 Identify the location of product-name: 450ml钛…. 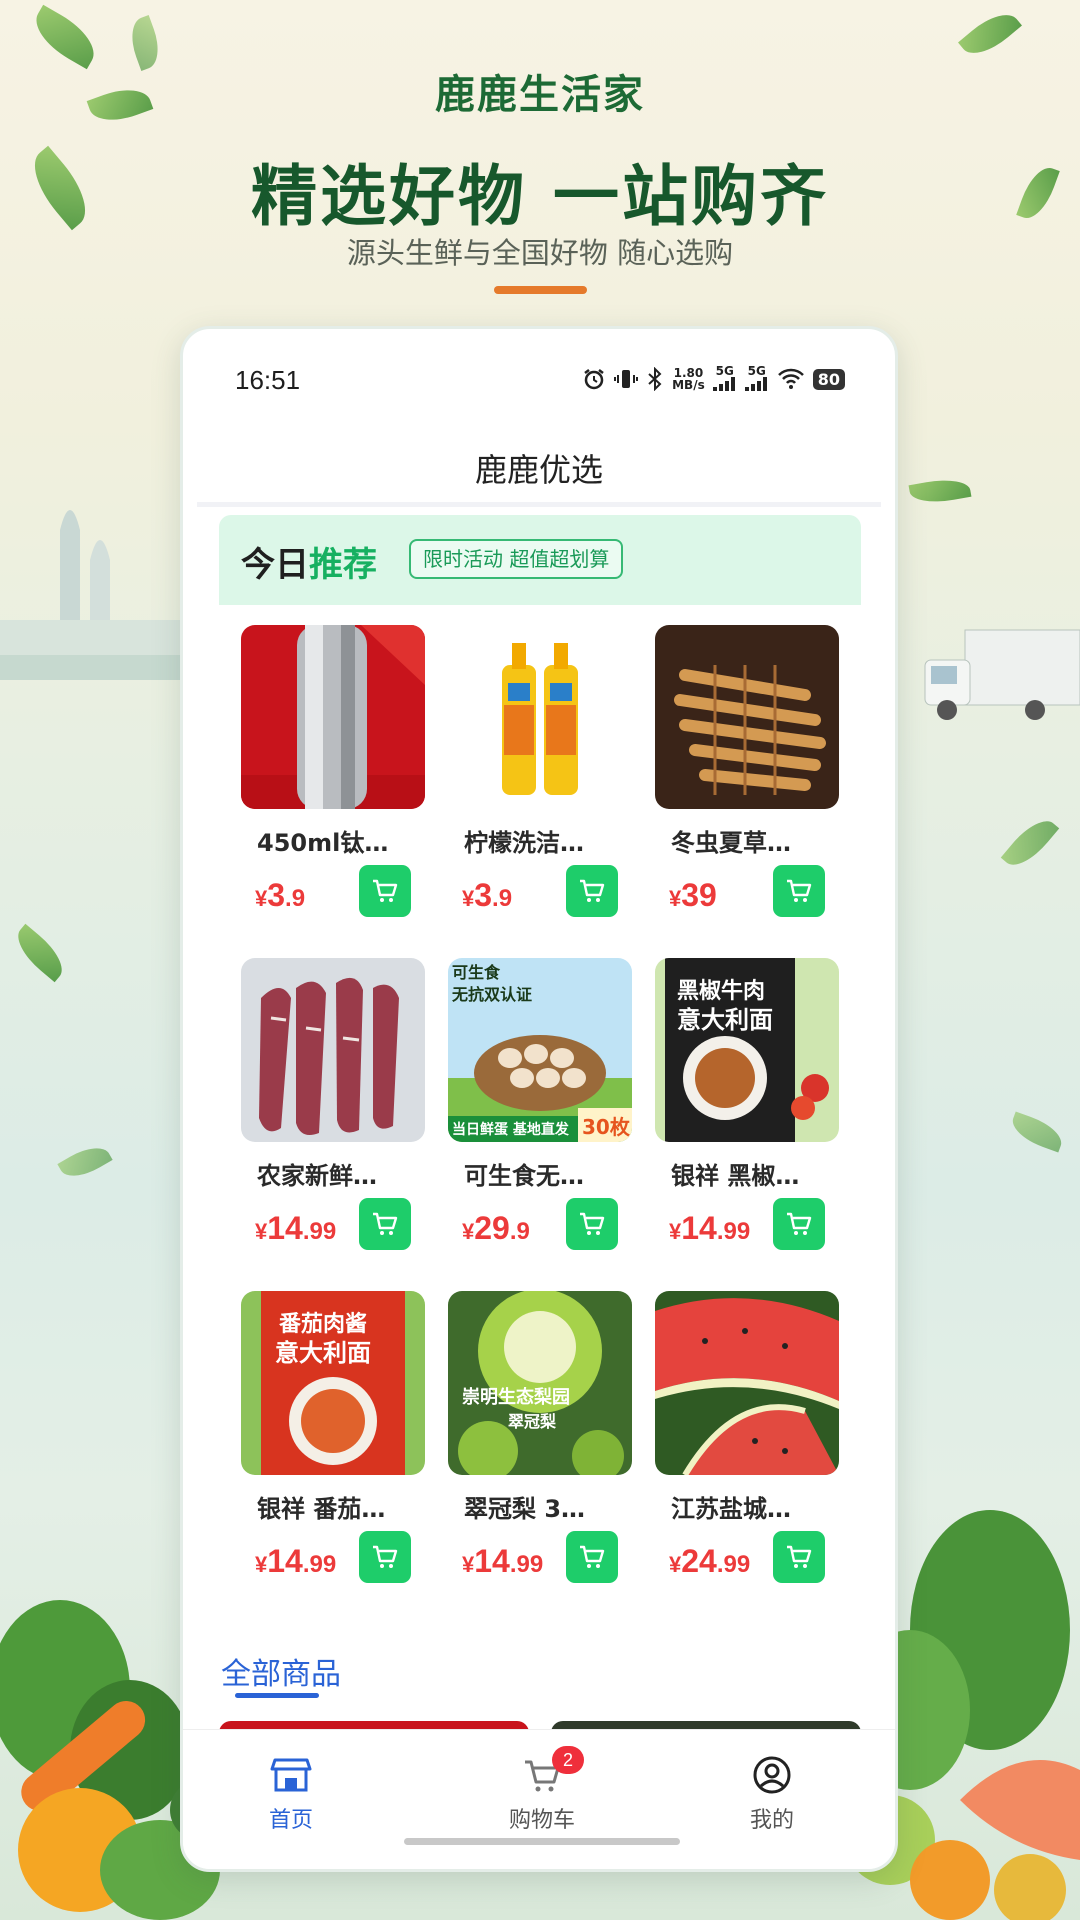
(337, 840).